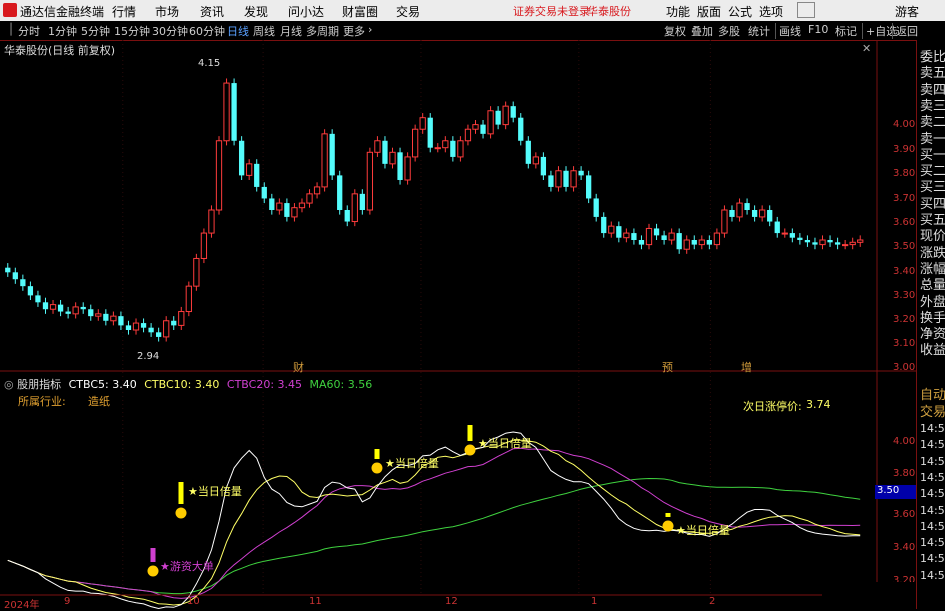 The image size is (945, 611). Describe the element at coordinates (62, 31) in the screenshot. I see `period-1min: 1分钟` at that location.